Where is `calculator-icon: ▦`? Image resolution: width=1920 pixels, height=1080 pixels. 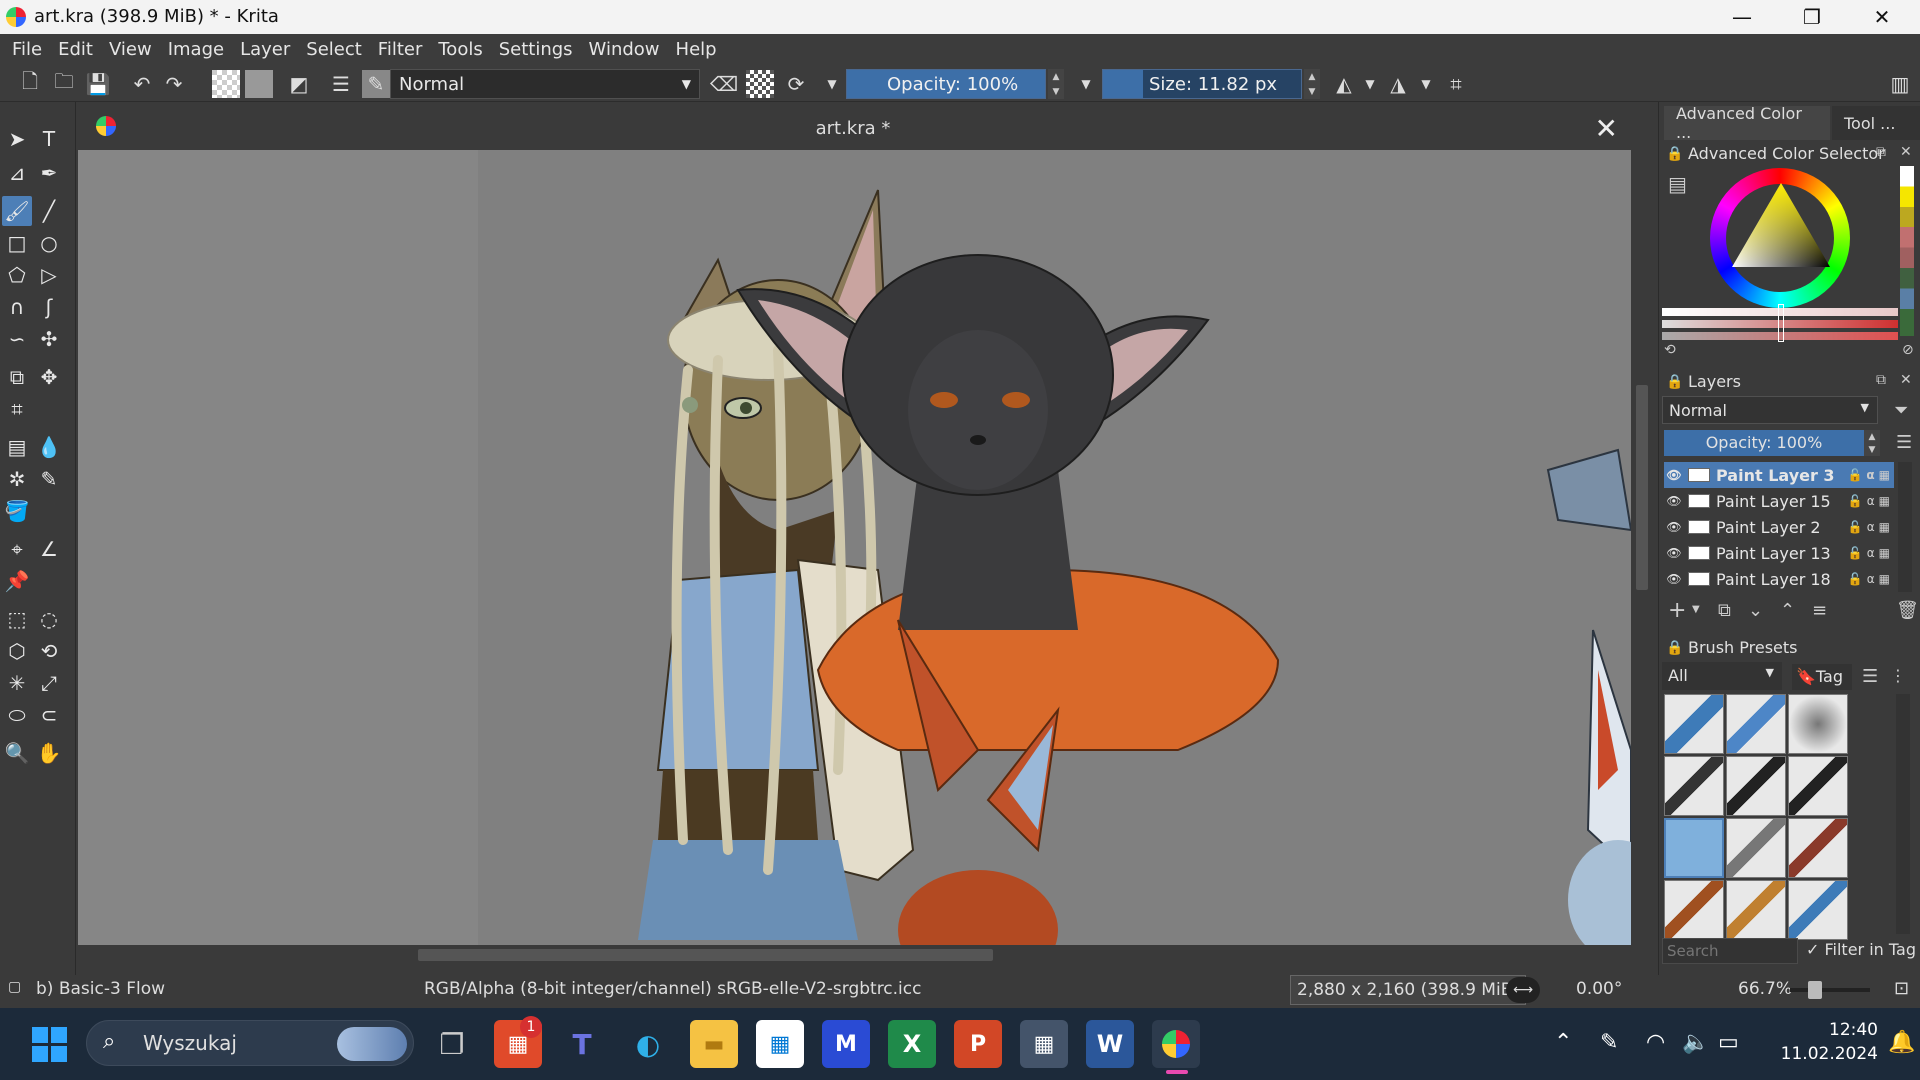
calculator-icon: ▦ is located at coordinates (1044, 1044).